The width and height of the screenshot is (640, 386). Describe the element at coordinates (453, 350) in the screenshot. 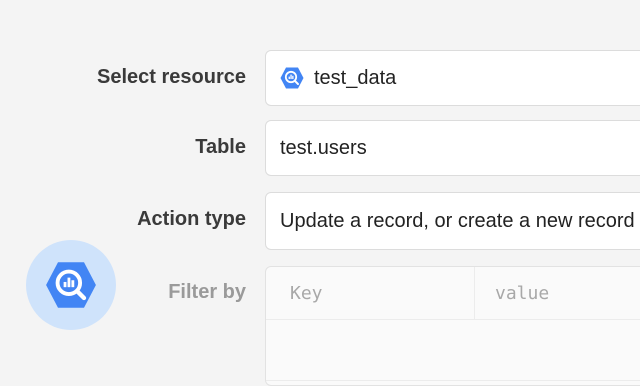

I see `filter-row-empty` at that location.